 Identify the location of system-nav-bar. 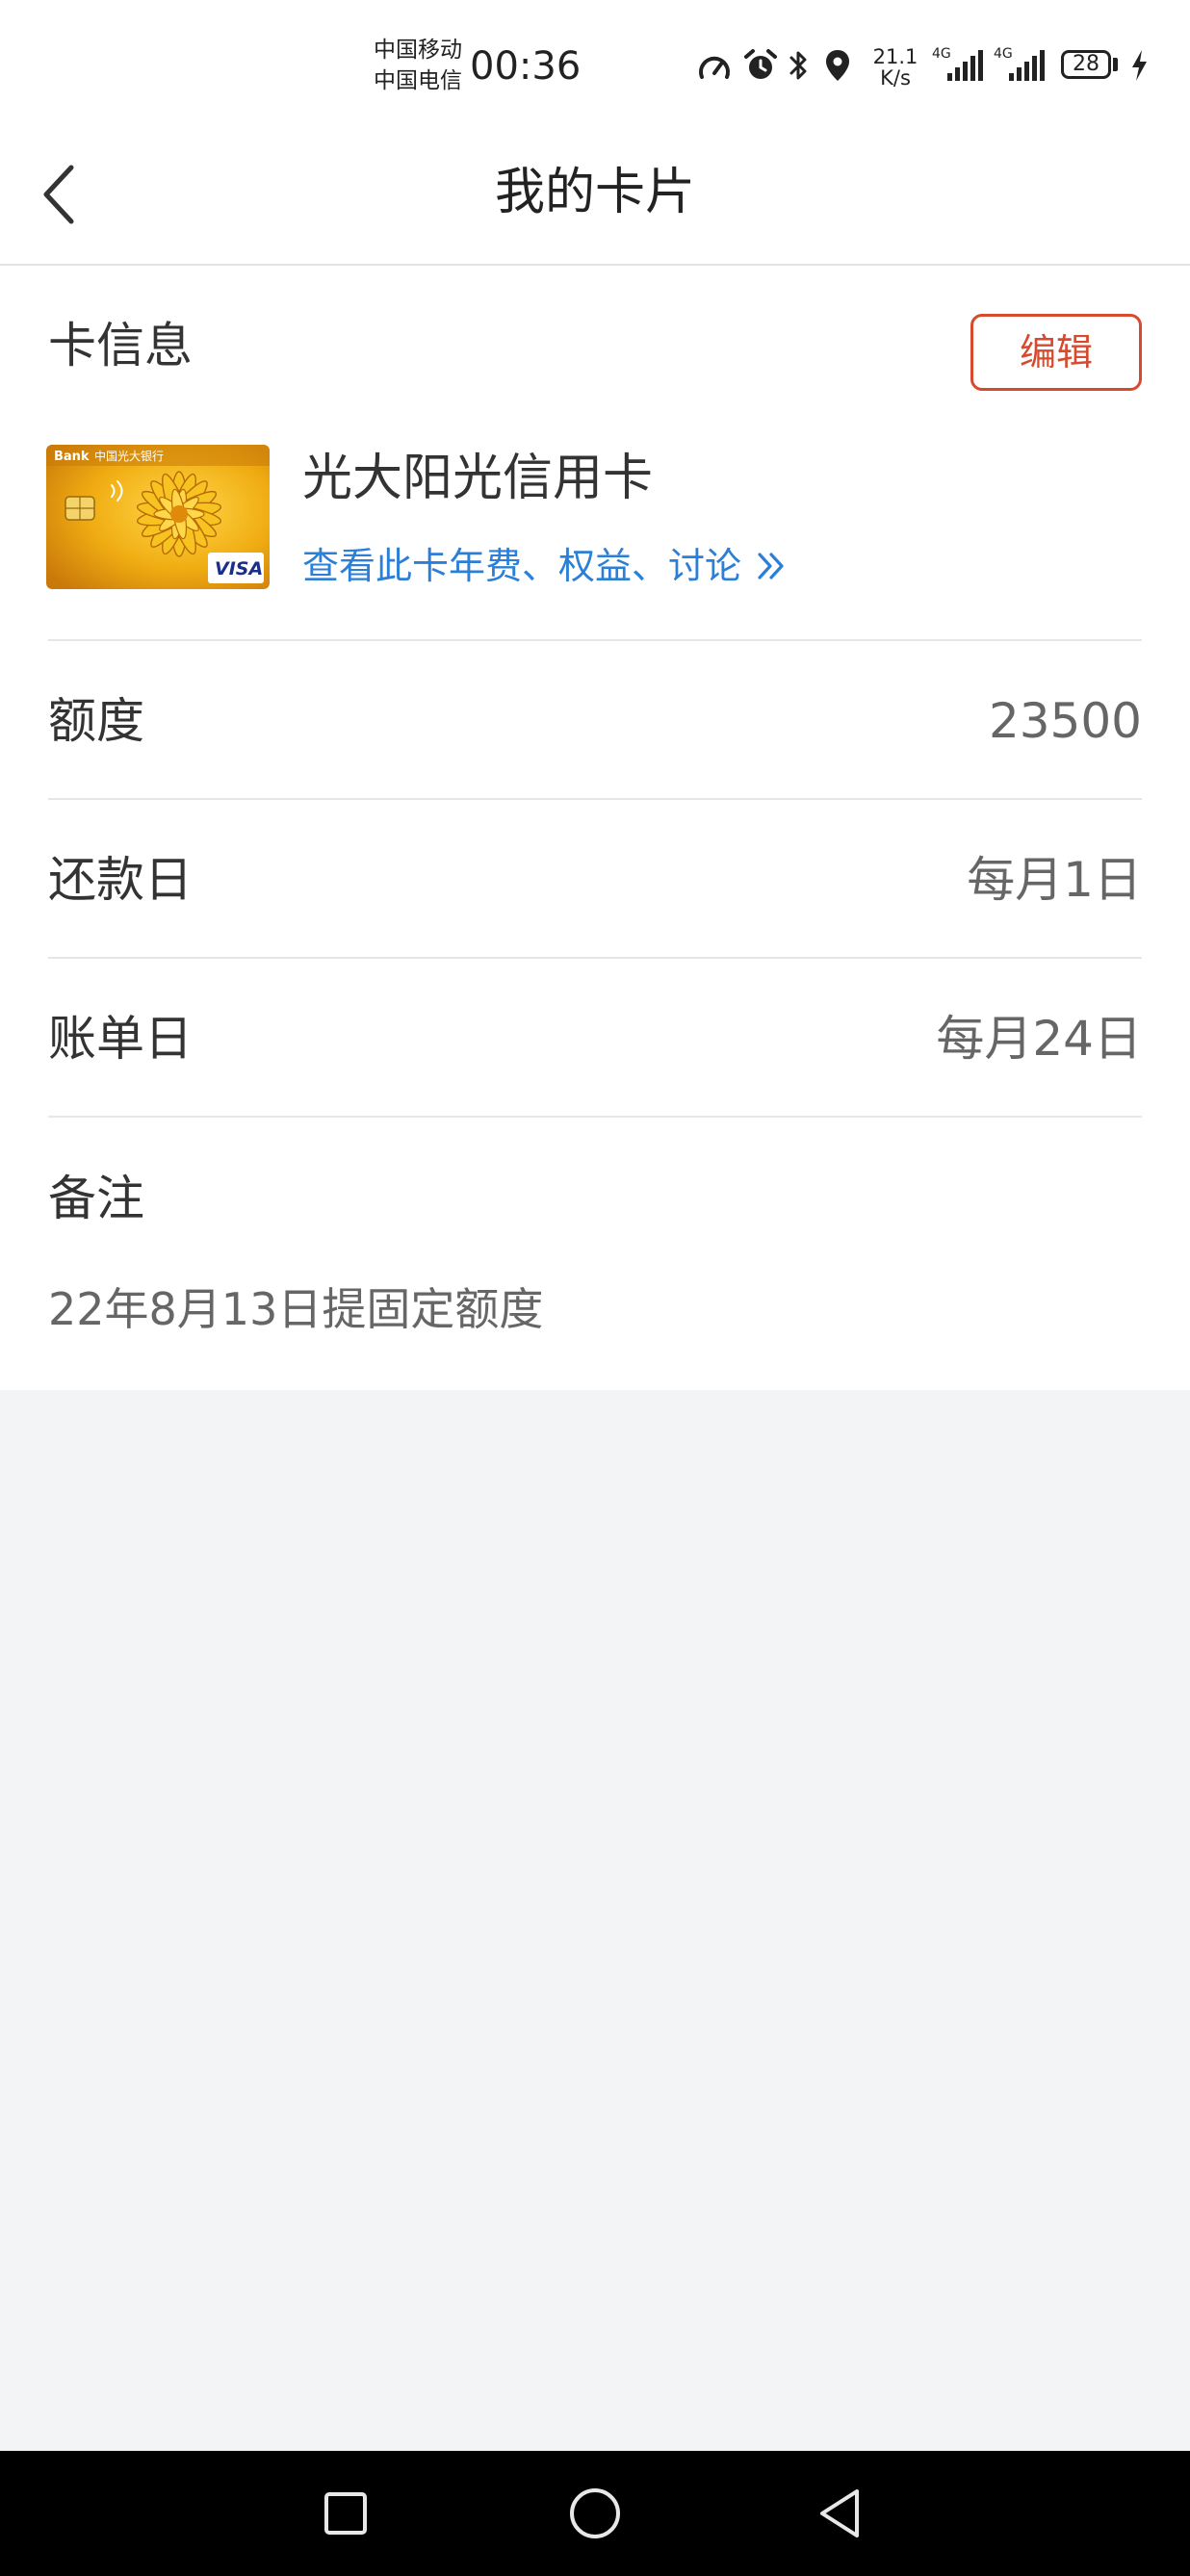
(595, 2513).